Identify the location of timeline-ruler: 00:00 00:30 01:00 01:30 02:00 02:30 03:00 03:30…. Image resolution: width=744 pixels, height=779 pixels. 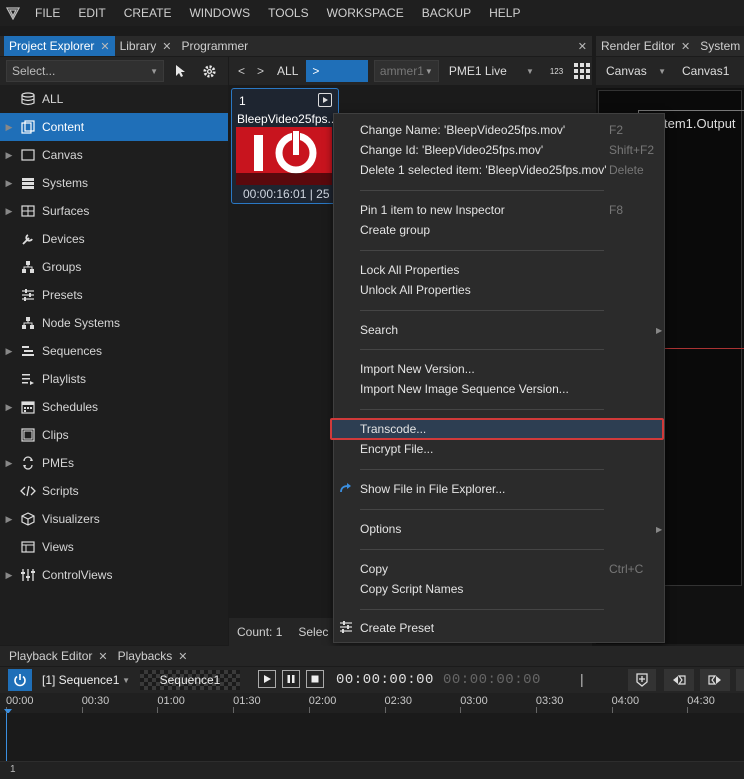
(372, 703).